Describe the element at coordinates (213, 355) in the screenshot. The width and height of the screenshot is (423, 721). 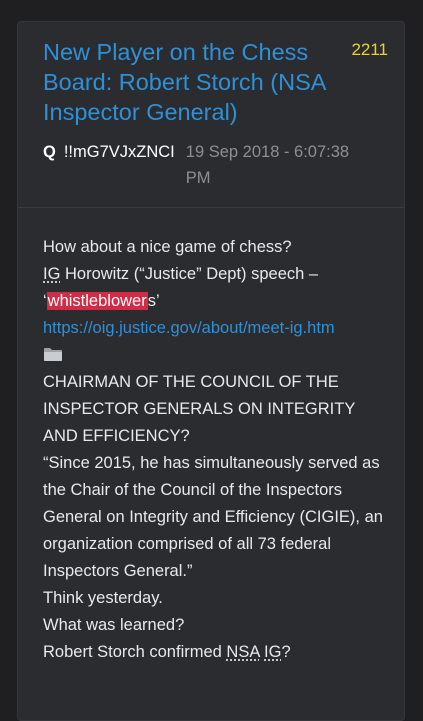
I see `body-line` at that location.